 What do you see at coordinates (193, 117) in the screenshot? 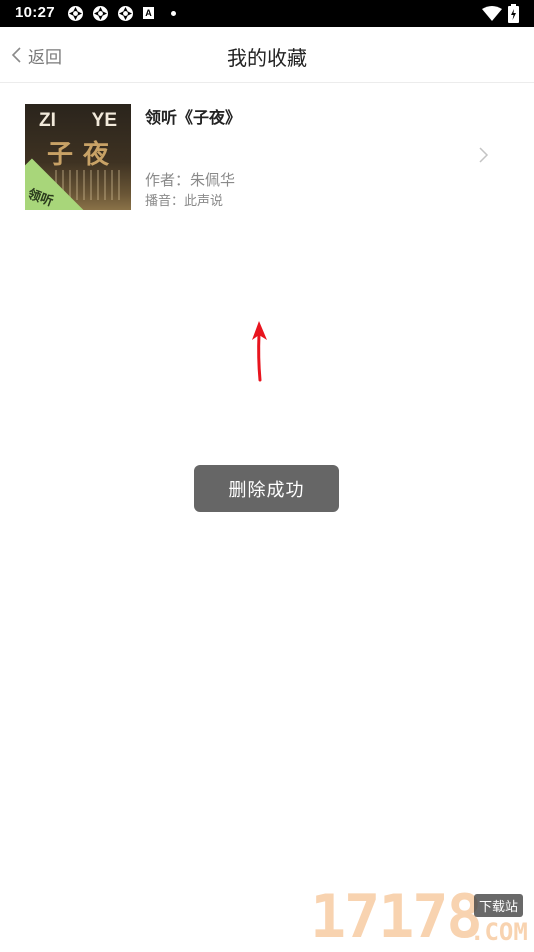
I see `book-title: 领听《子夜》` at bounding box center [193, 117].